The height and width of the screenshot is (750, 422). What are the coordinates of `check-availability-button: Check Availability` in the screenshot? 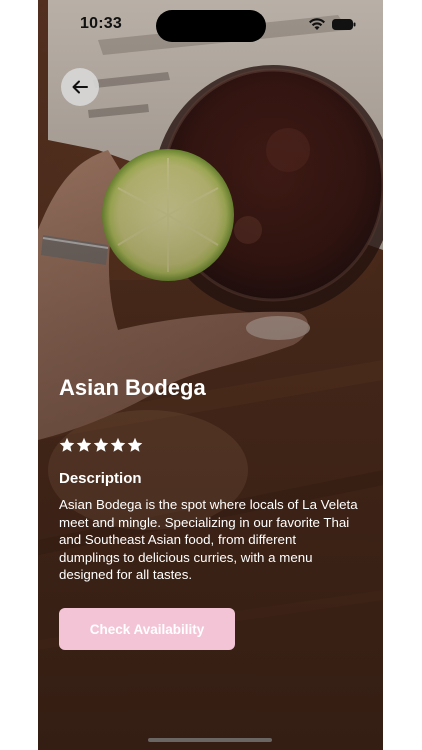 It's located at (147, 629).